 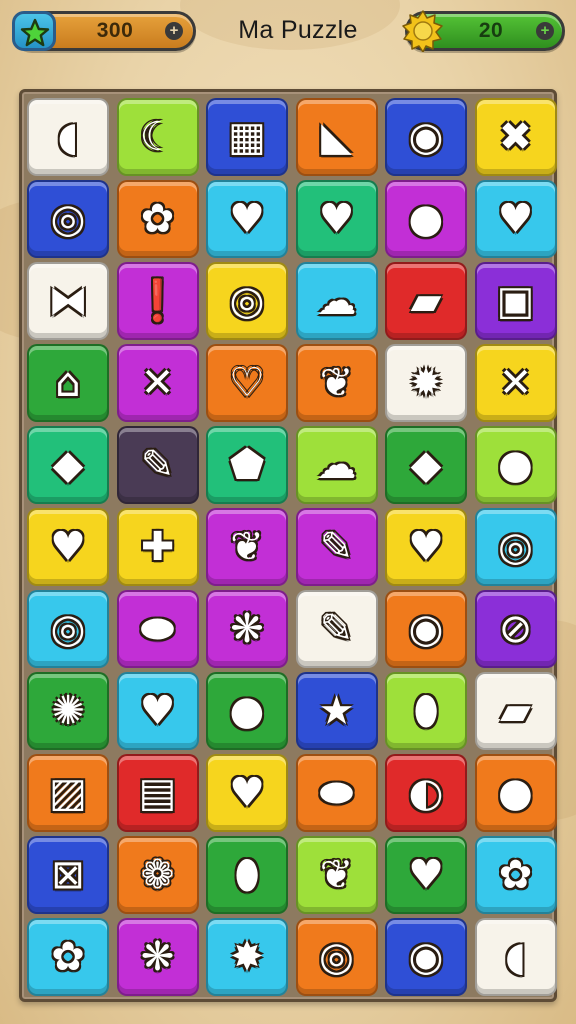 What do you see at coordinates (515, 793) in the screenshot?
I see `tile-r9-c6: ●` at bounding box center [515, 793].